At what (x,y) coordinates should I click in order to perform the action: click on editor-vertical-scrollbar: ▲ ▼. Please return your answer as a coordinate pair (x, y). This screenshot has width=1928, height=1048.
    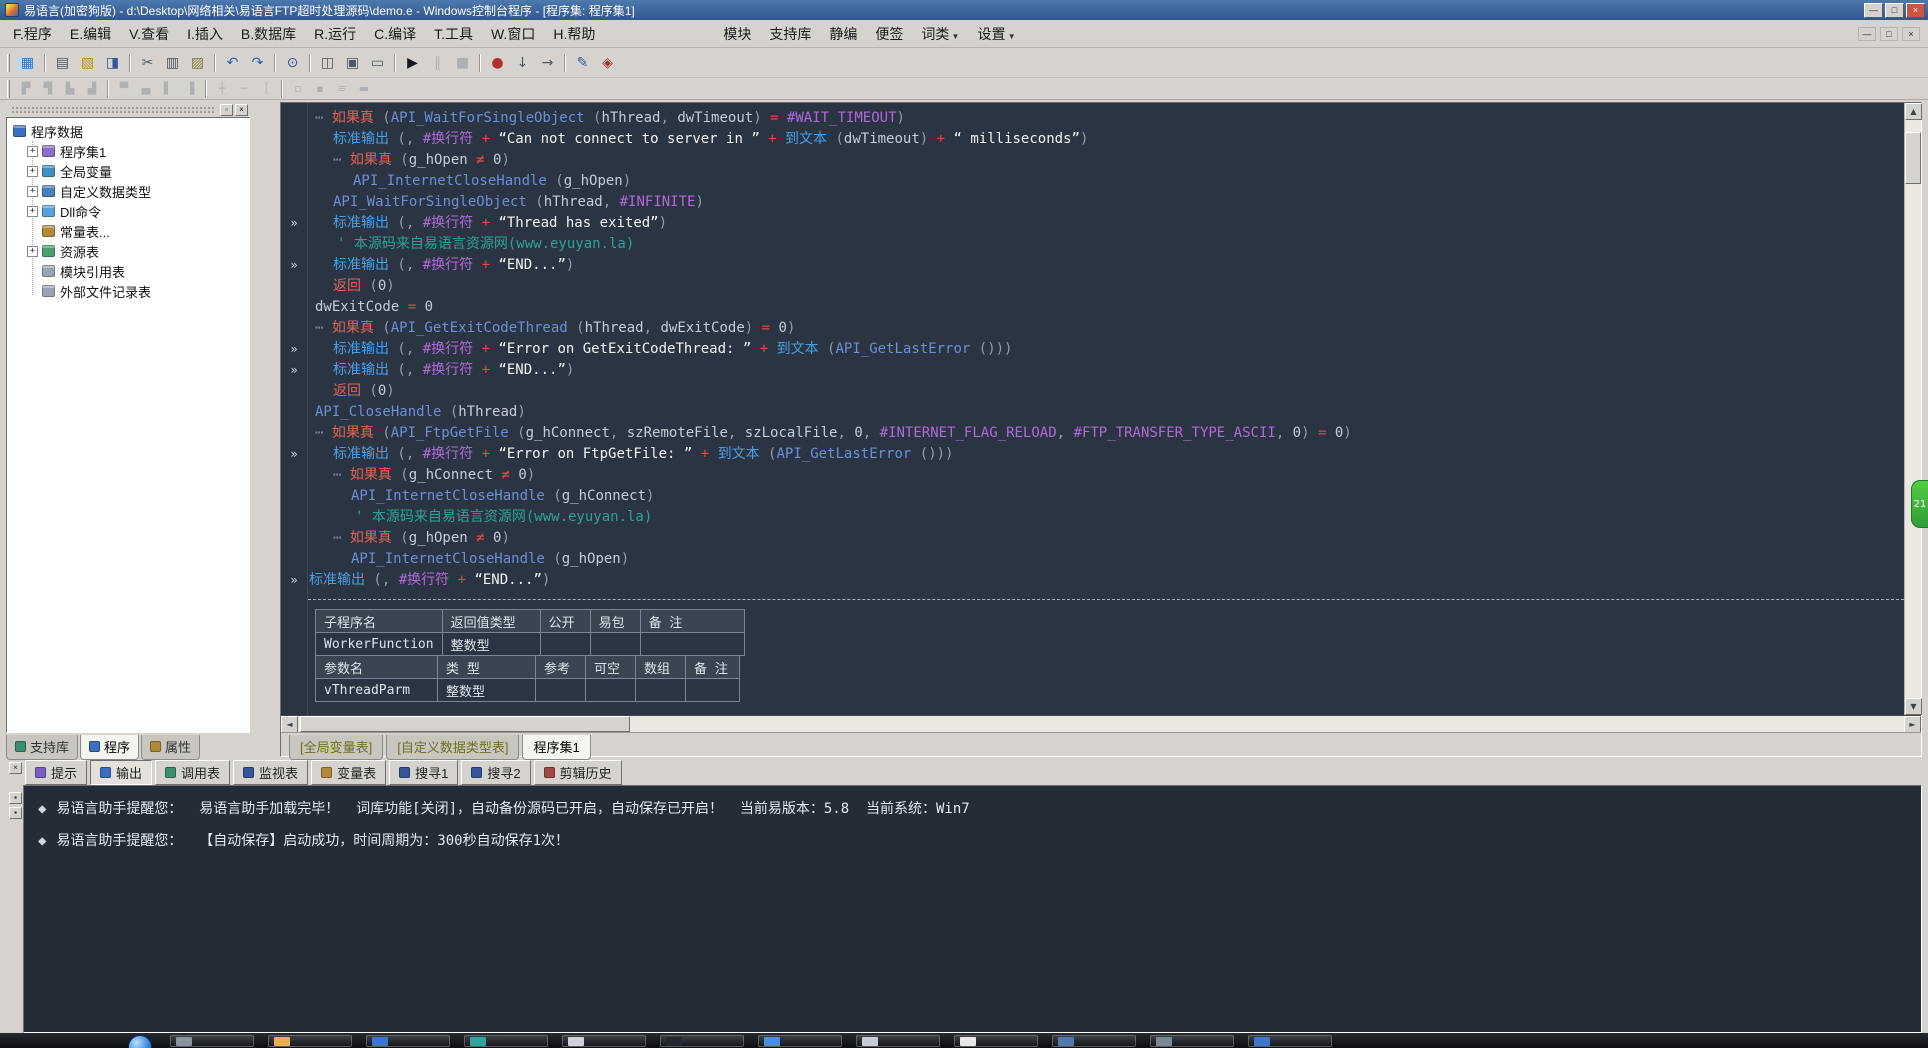
    Looking at the image, I should click on (1913, 409).